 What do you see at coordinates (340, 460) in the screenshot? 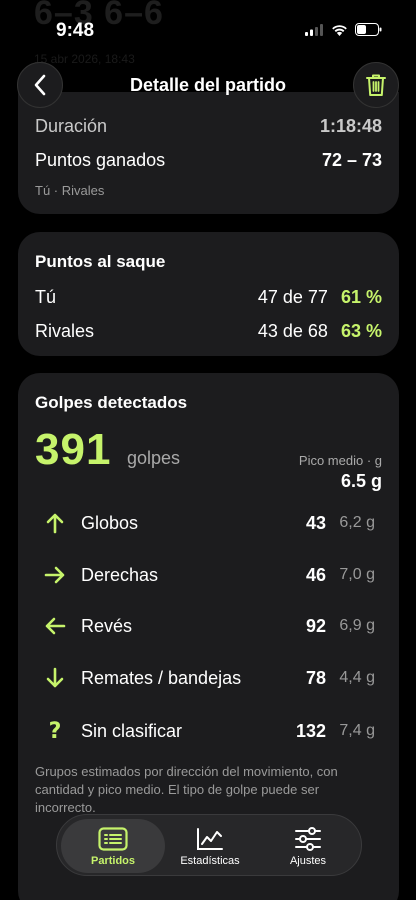
I see `peak-label: Pico medio · g` at bounding box center [340, 460].